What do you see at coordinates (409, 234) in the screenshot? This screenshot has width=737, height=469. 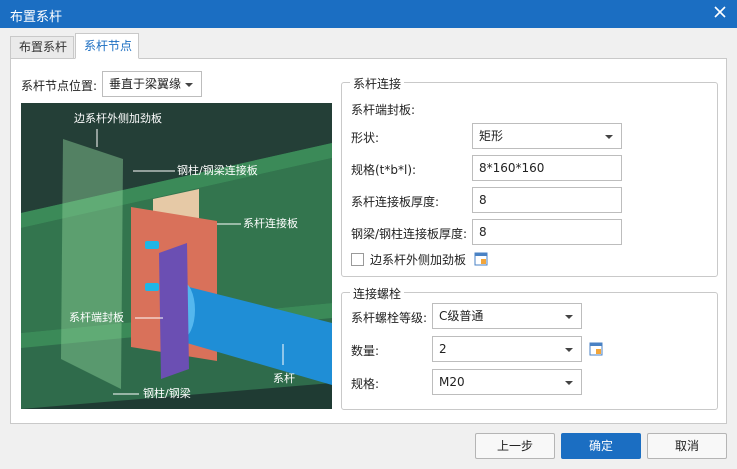 I see `steel-plate-thickness-label: 钢梁/钢柱连接板厚度:` at bounding box center [409, 234].